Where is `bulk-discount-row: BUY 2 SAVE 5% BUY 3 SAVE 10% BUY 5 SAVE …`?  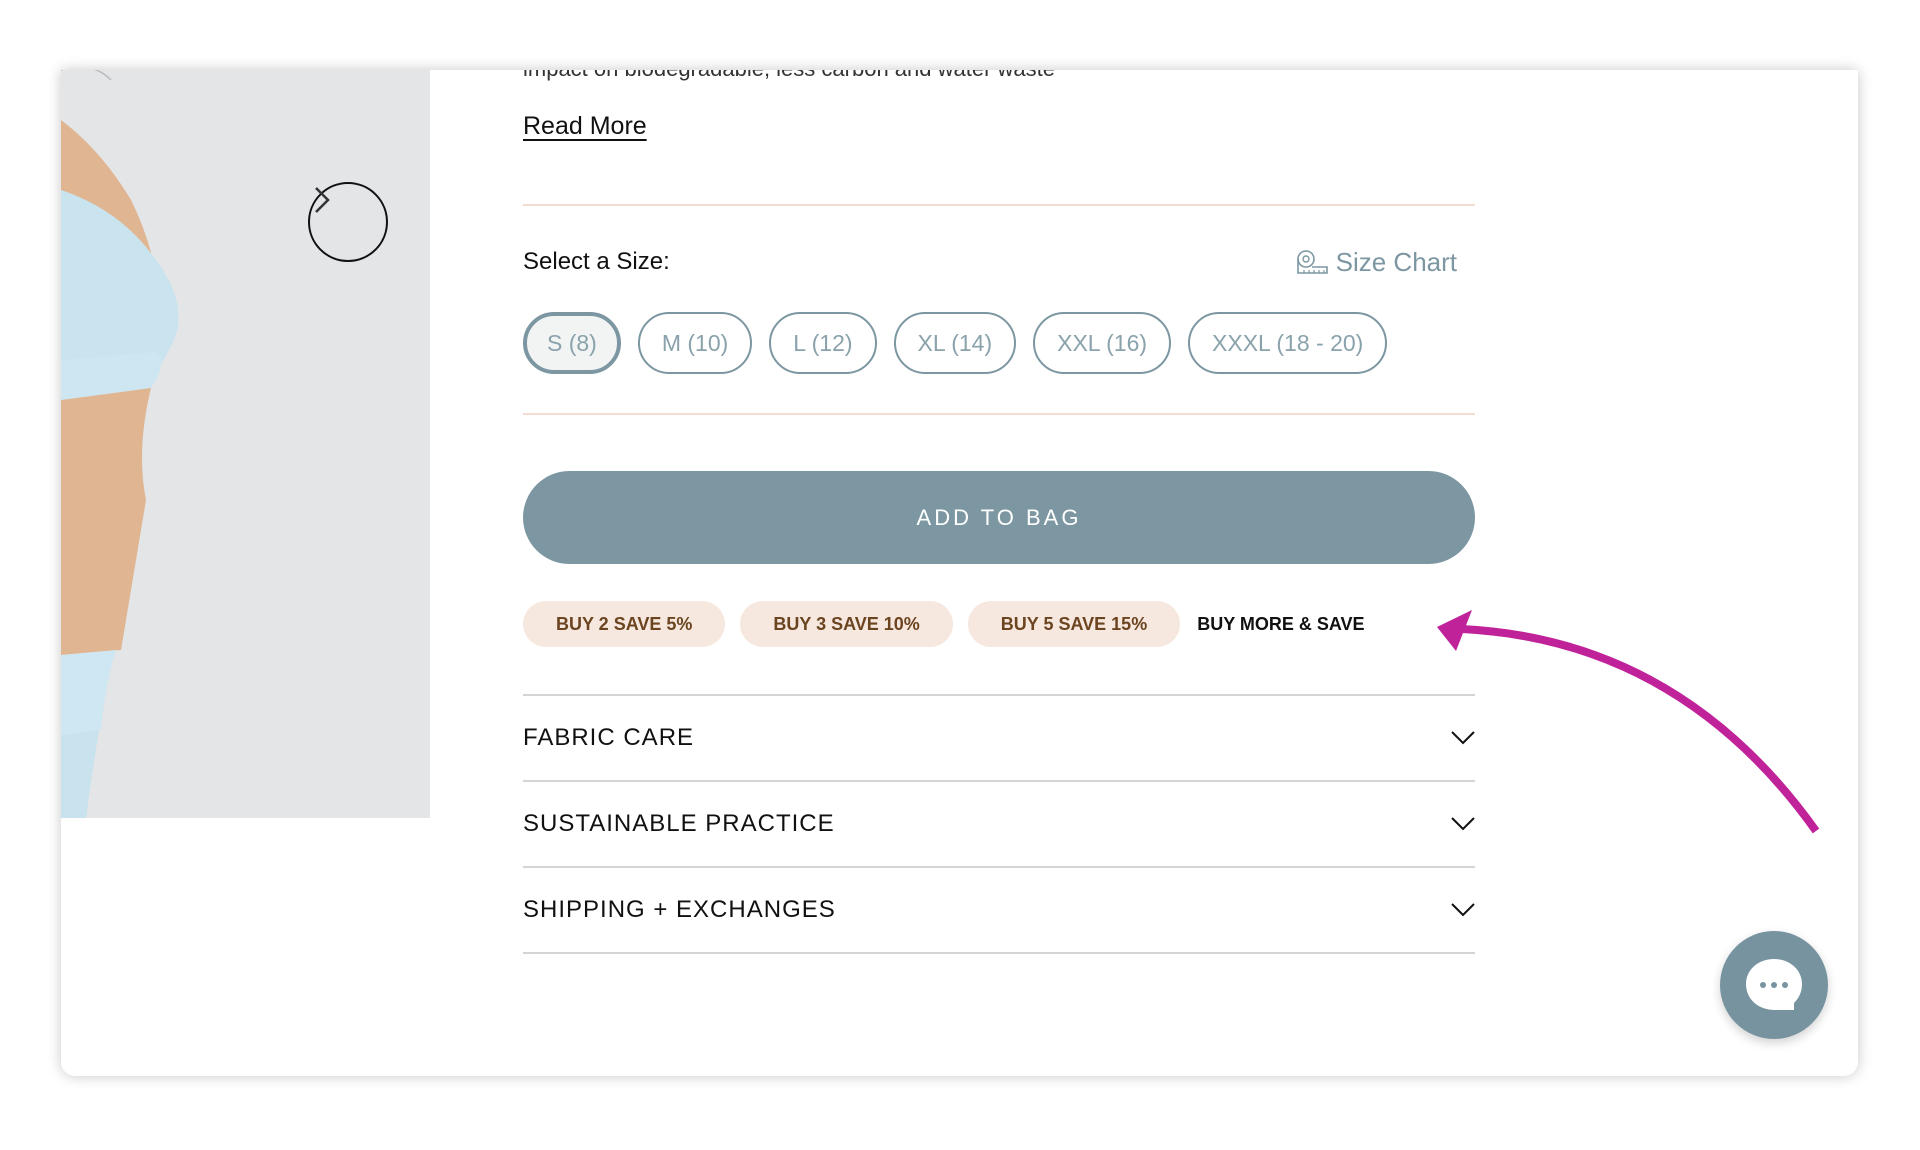
bulk-discount-row: BUY 2 SAVE 5% BUY 3 SAVE 10% BUY 5 SAVE … is located at coordinates (944, 624).